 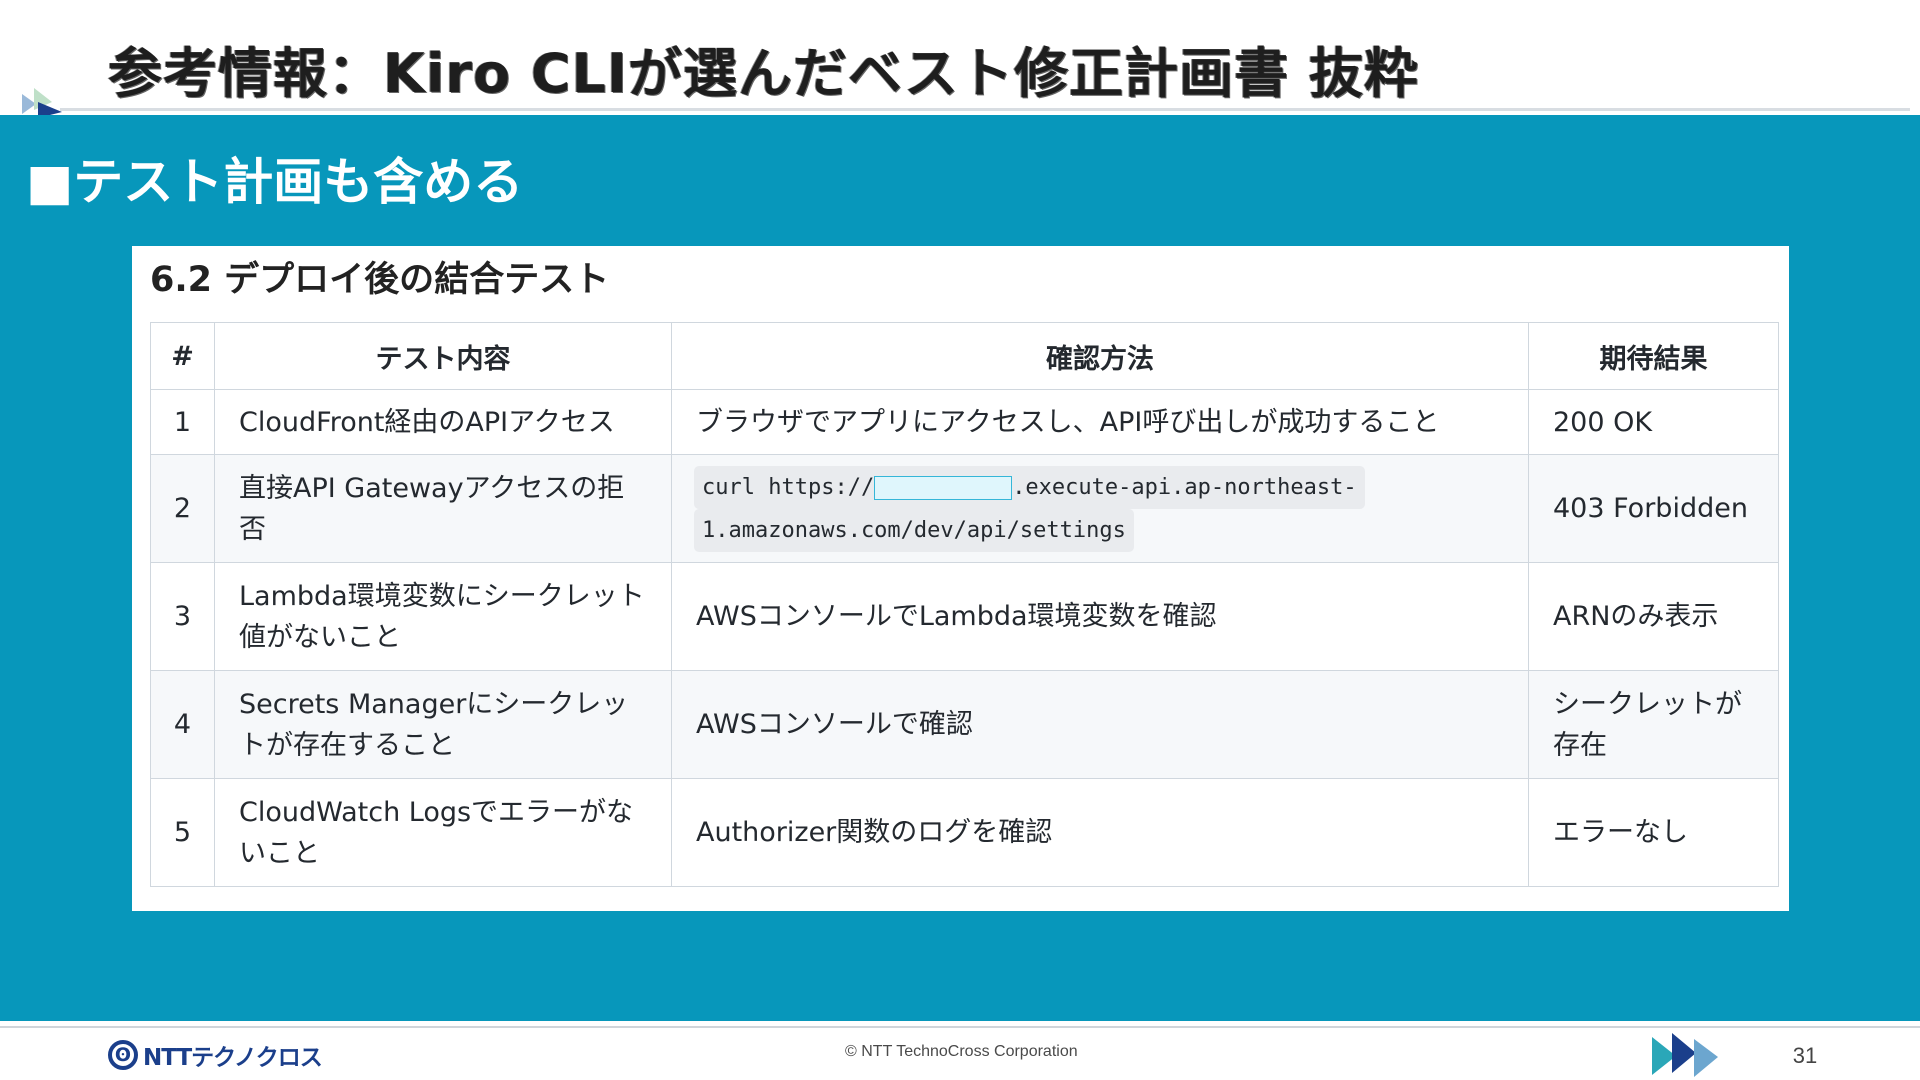 What do you see at coordinates (182, 356) in the screenshot?
I see `column-header-number: #` at bounding box center [182, 356].